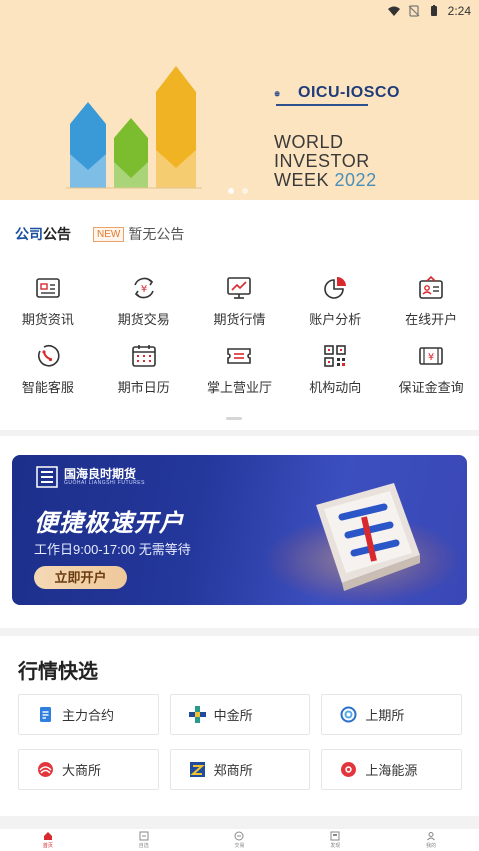 The width and height of the screenshot is (479, 851). I want to click on promo-subline: 工作日9:00-17:00 无需等待, so click(112, 549).